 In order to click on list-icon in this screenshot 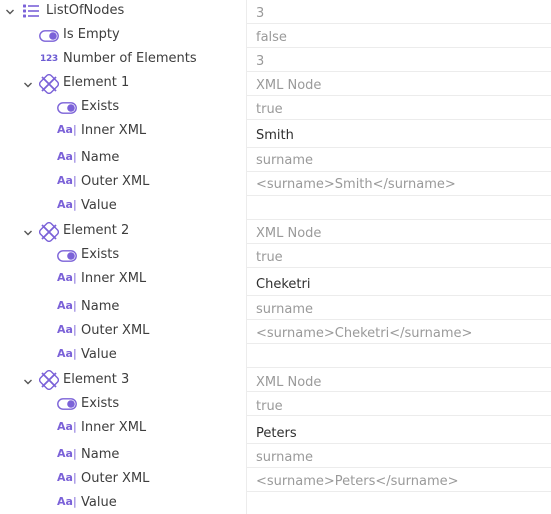, I will do `click(31, 11)`.